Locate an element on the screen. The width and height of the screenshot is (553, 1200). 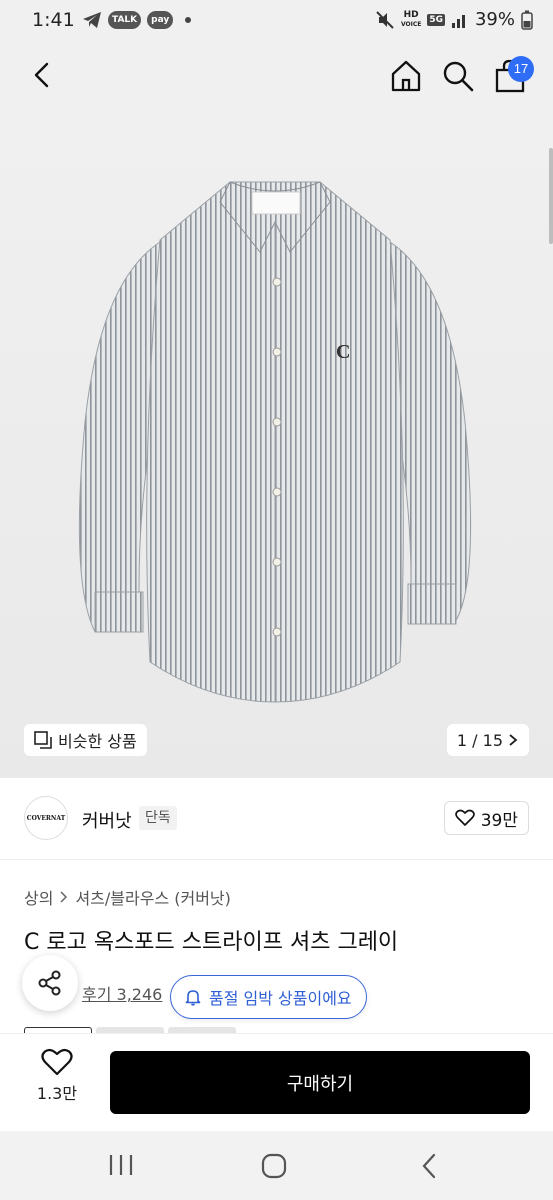
system-navigation-bar is located at coordinates (276, 1165).